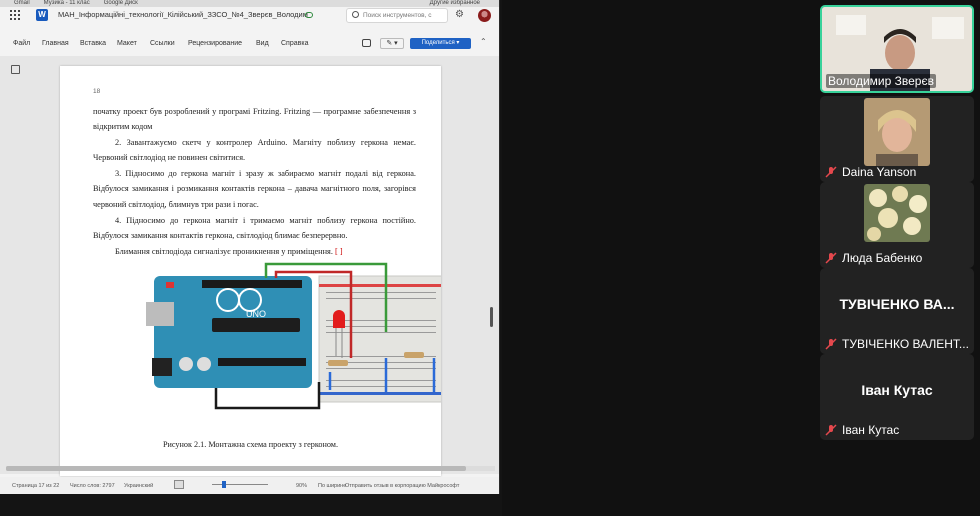 This screenshot has height=516, width=980. What do you see at coordinates (871, 430) in the screenshot?
I see `participant-name: Іван Кутас` at bounding box center [871, 430].